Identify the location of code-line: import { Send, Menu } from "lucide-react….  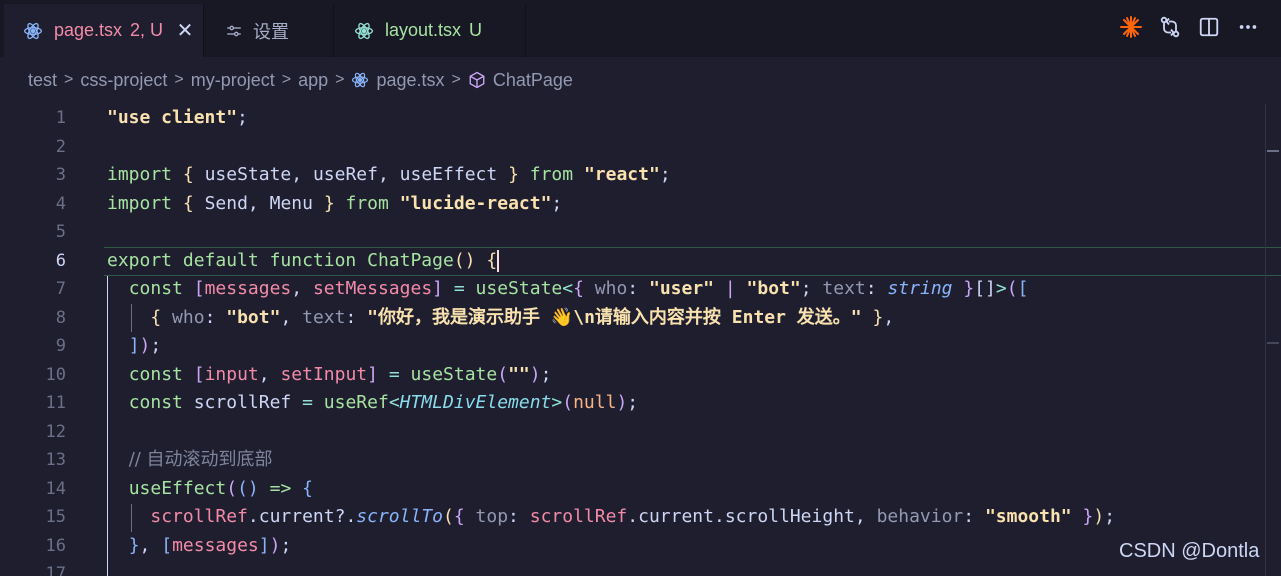
(335, 203).